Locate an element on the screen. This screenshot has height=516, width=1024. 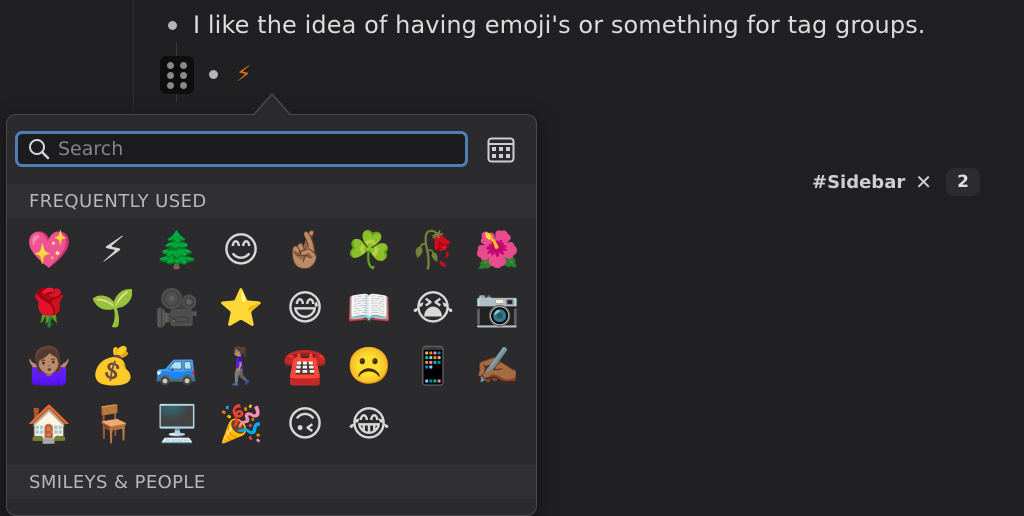
search-box is located at coordinates (241, 149).